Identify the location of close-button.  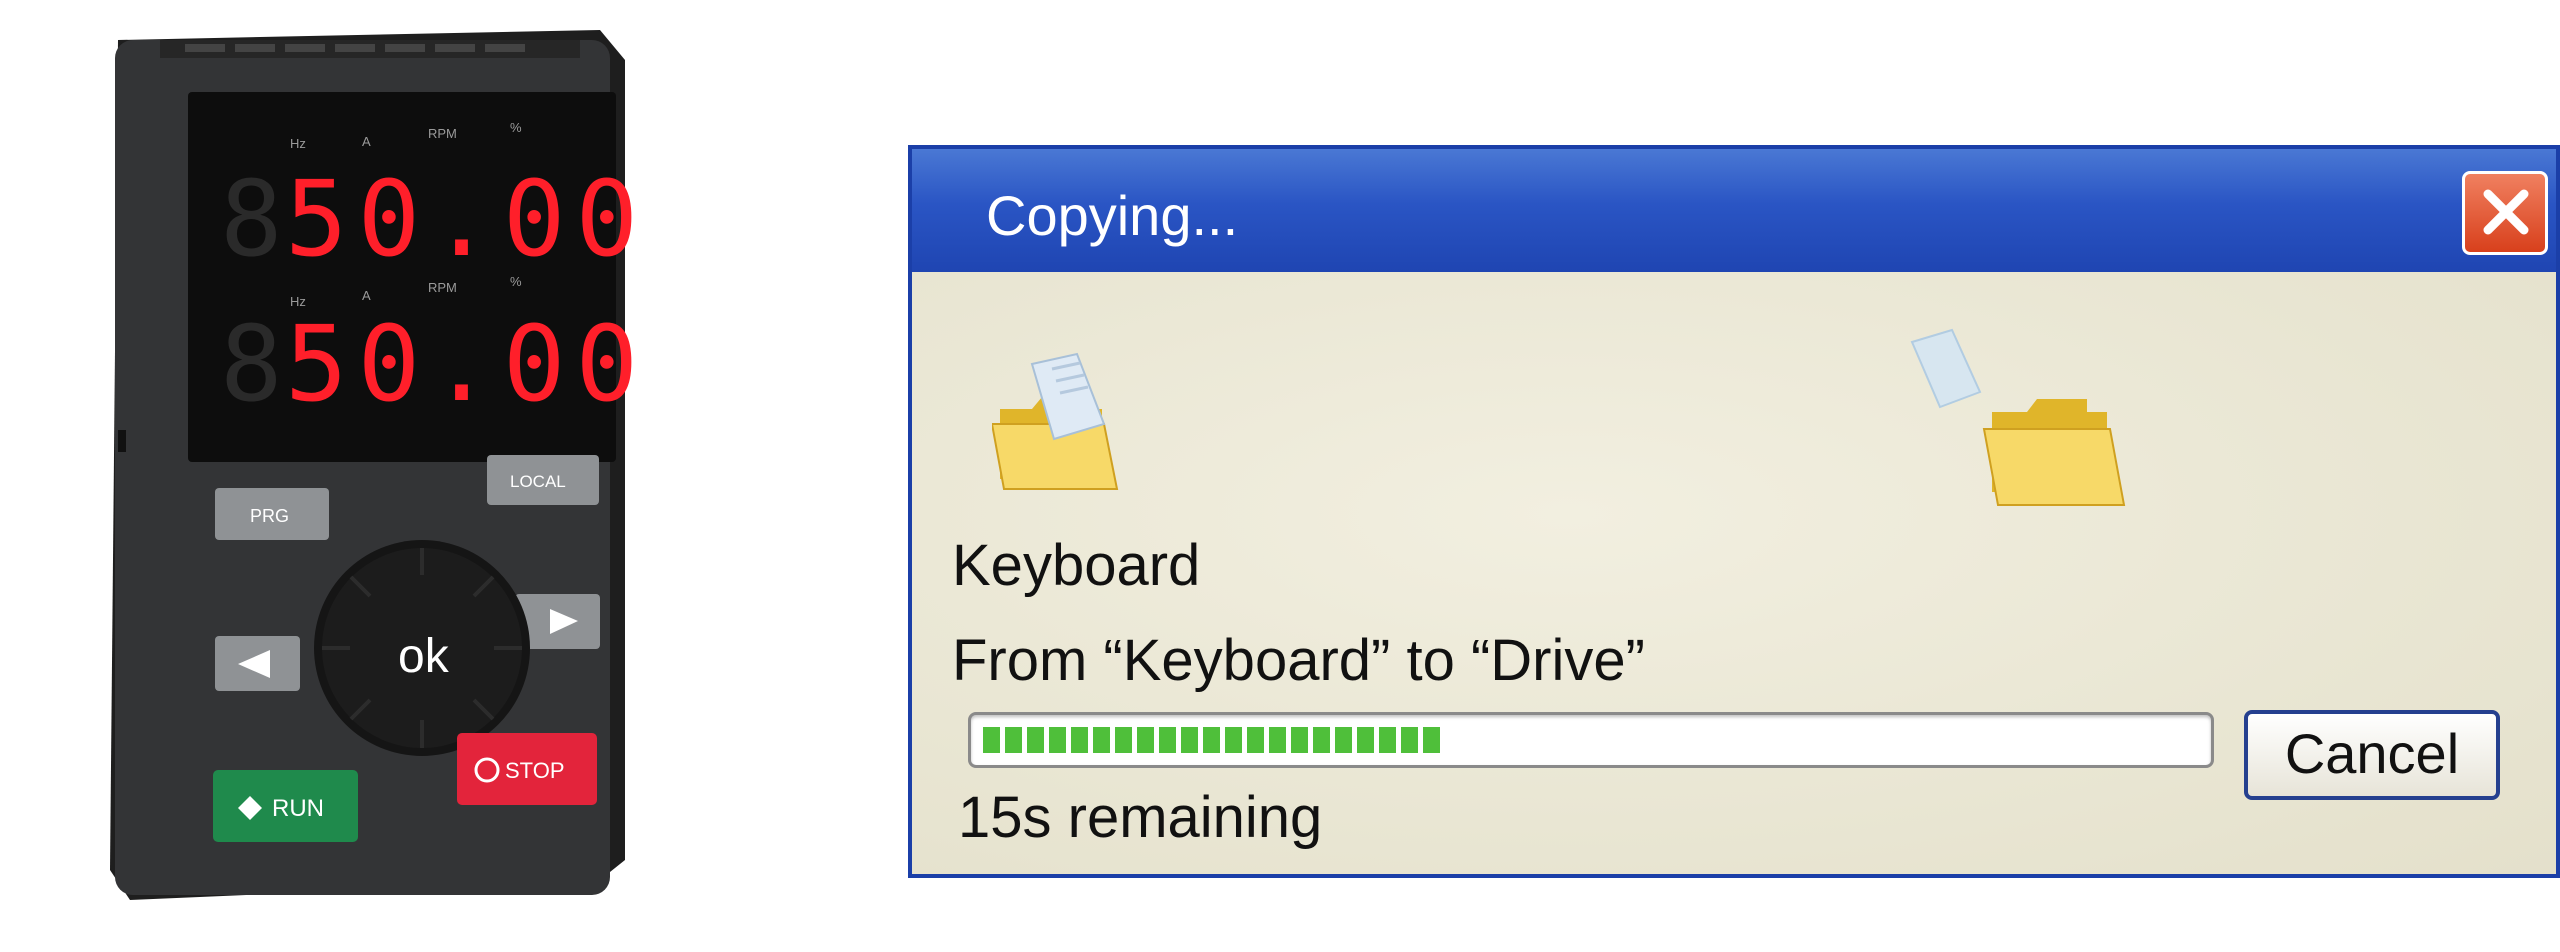
(2505, 213).